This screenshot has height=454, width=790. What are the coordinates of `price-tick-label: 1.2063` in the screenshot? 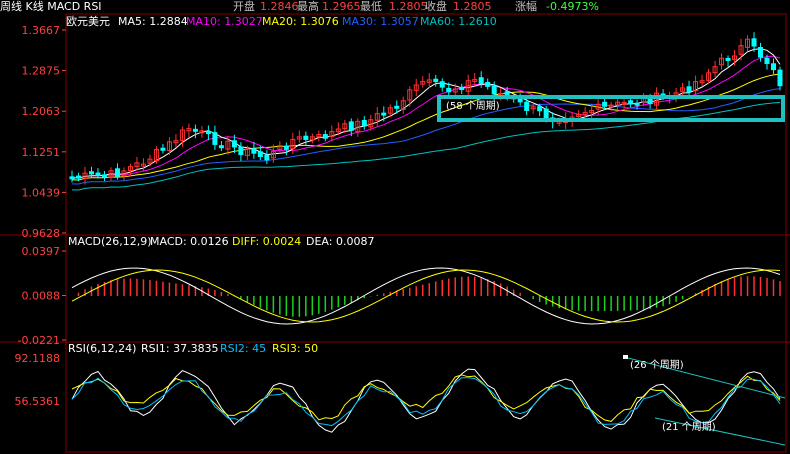 It's located at (41, 111).